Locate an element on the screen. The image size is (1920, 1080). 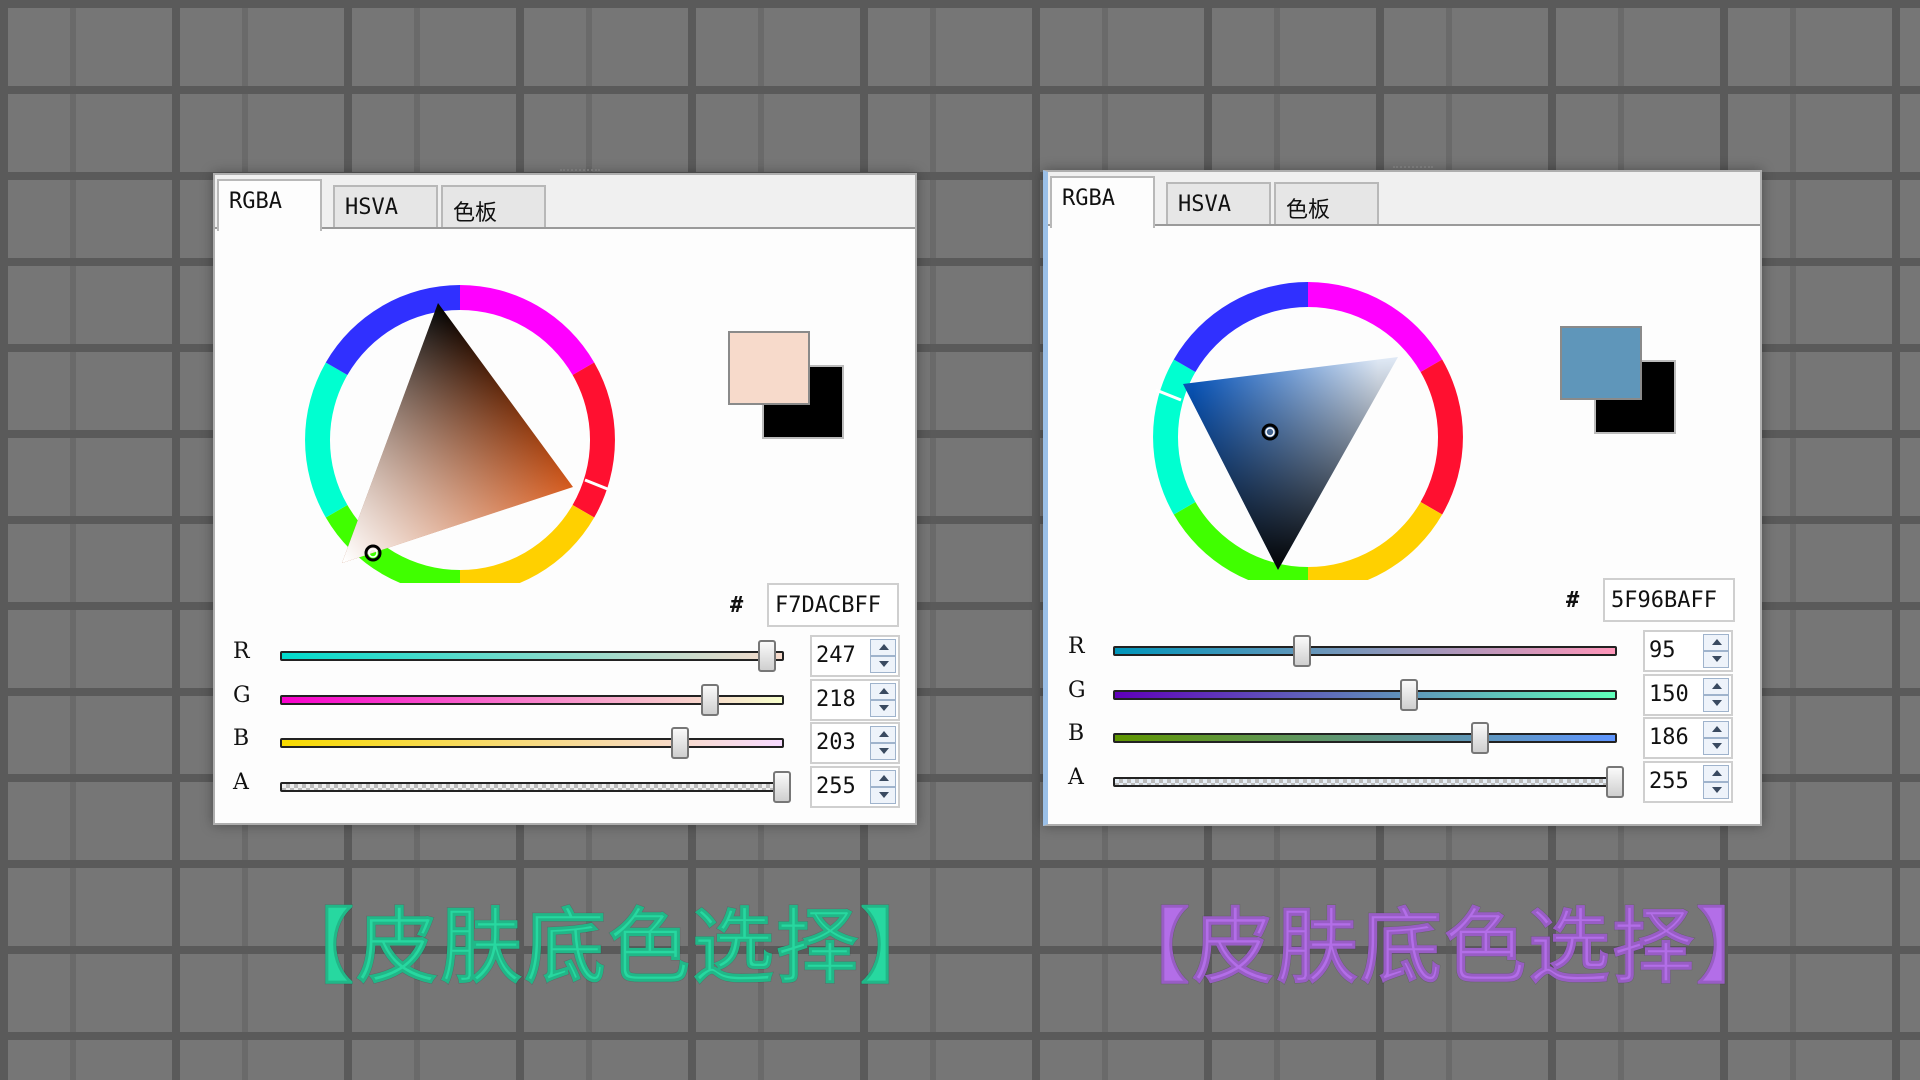
spinbox-g: 218 is located at coordinates (855, 700).